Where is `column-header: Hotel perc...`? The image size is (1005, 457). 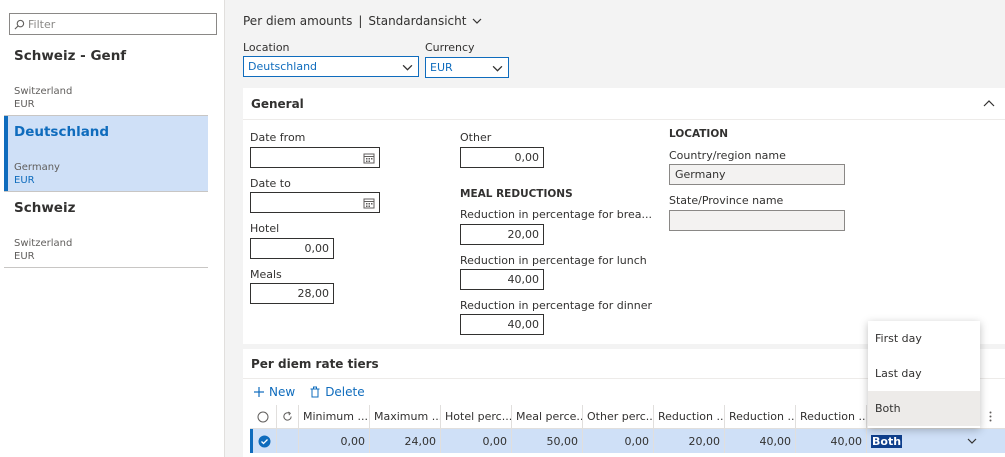
column-header: Hotel perc... is located at coordinates (476, 416).